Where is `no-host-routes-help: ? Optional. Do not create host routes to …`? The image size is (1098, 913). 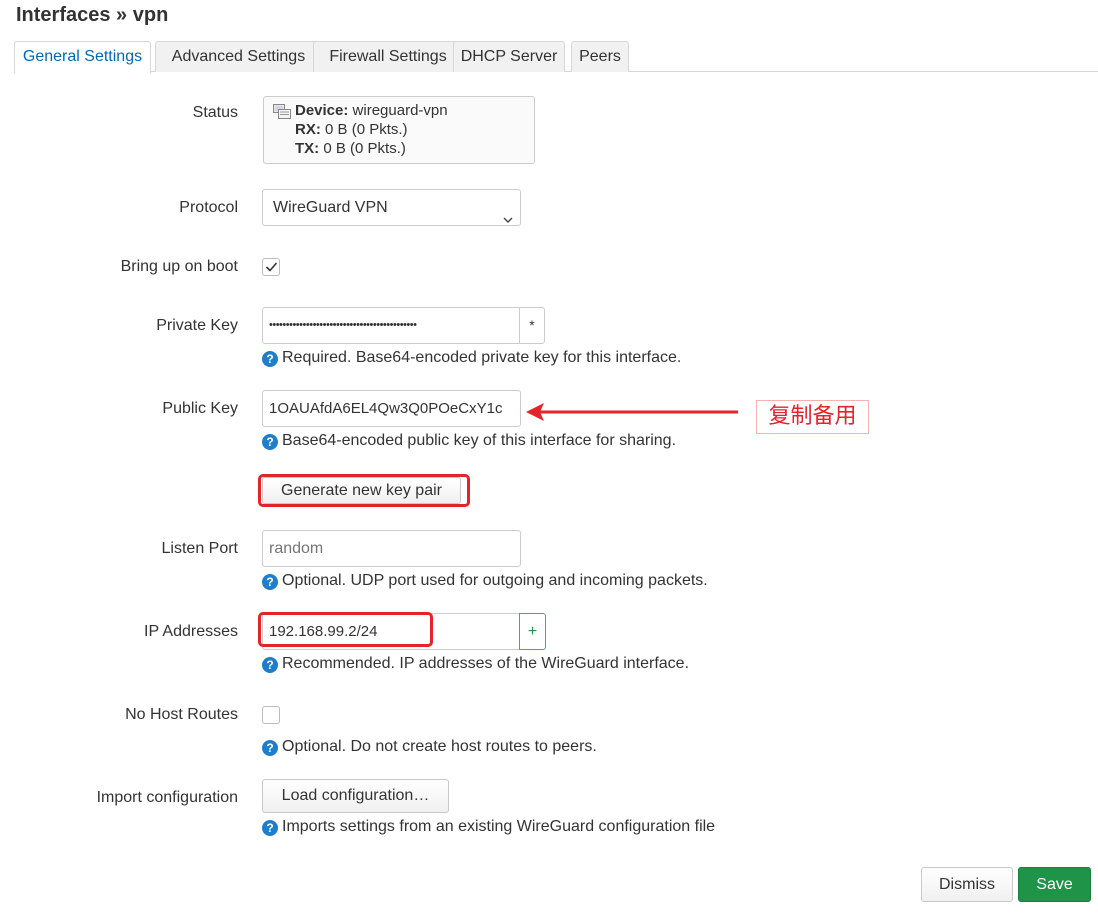 no-host-routes-help: ? Optional. Do not create host routes to … is located at coordinates (429, 747).